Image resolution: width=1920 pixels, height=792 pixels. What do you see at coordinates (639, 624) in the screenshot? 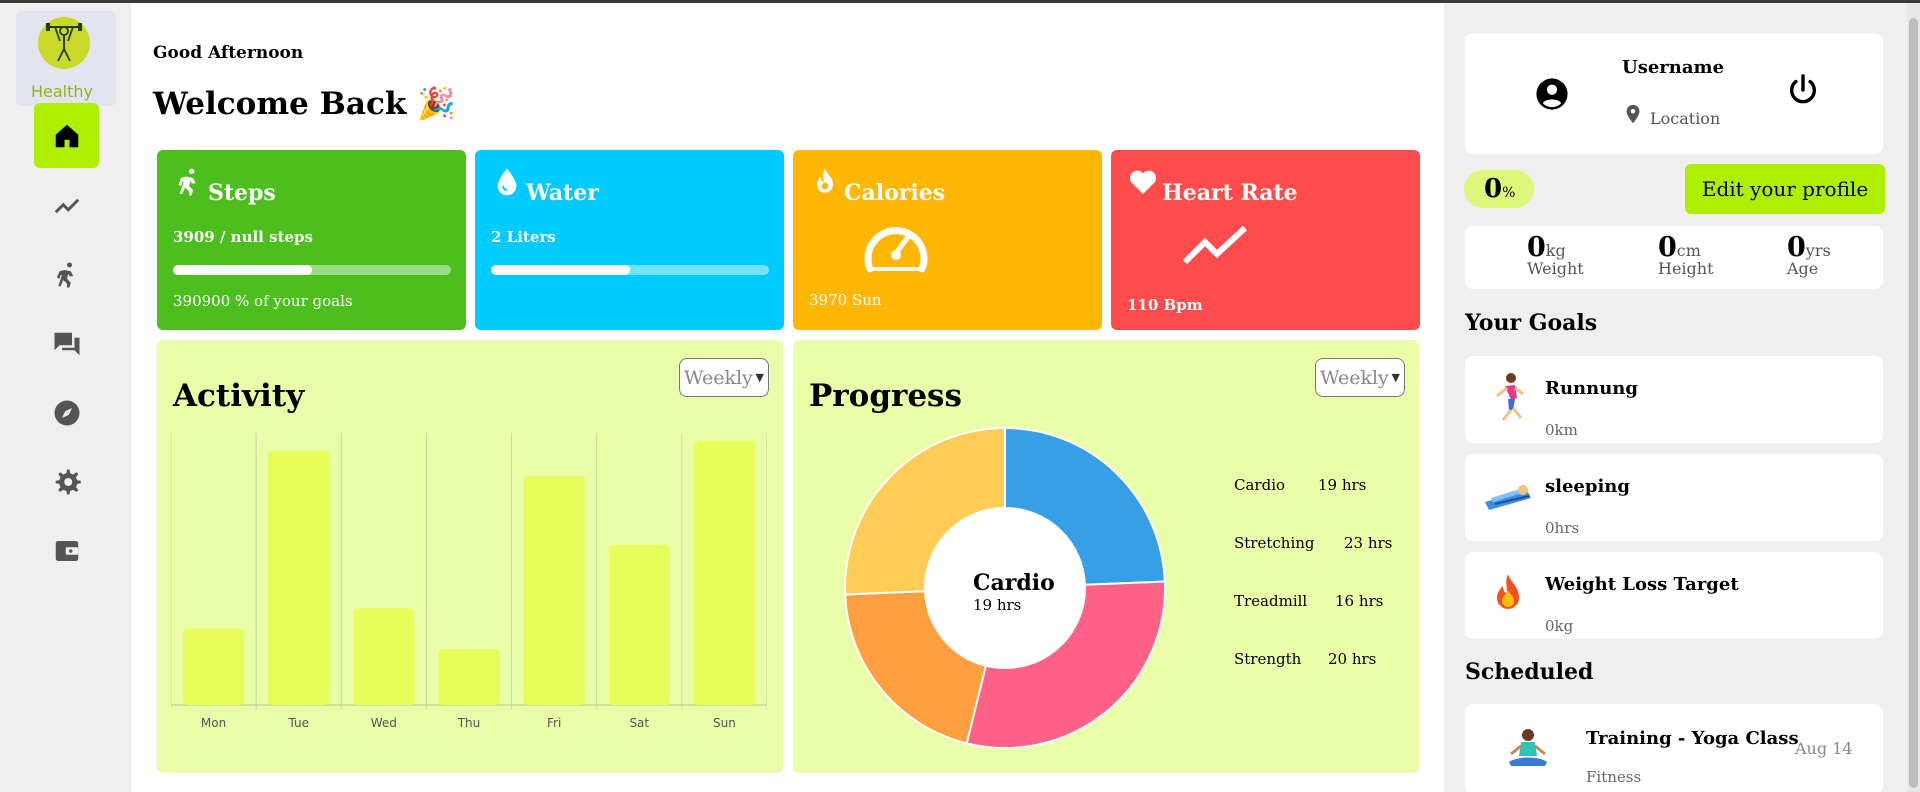
I see `bar-sat` at bounding box center [639, 624].